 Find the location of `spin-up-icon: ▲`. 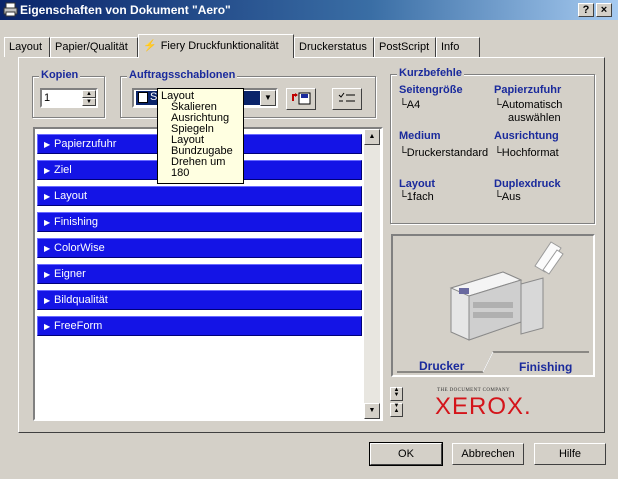

spin-up-icon: ▲ is located at coordinates (89, 94).